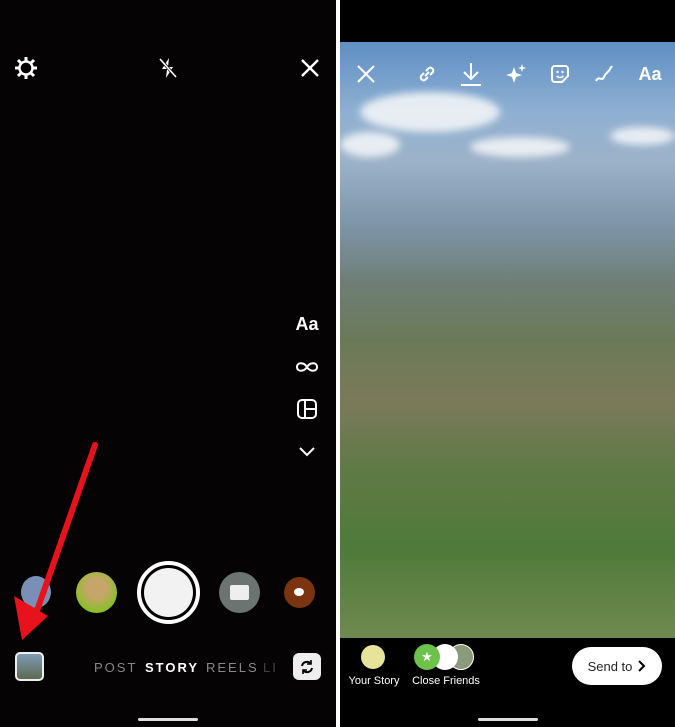  I want to click on send-to-label: Send to, so click(610, 666).